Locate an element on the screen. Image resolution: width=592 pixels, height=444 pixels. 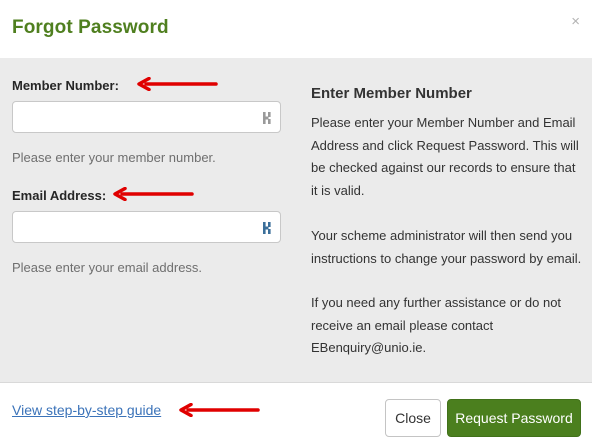
member-number-input is located at coordinates (146, 117).